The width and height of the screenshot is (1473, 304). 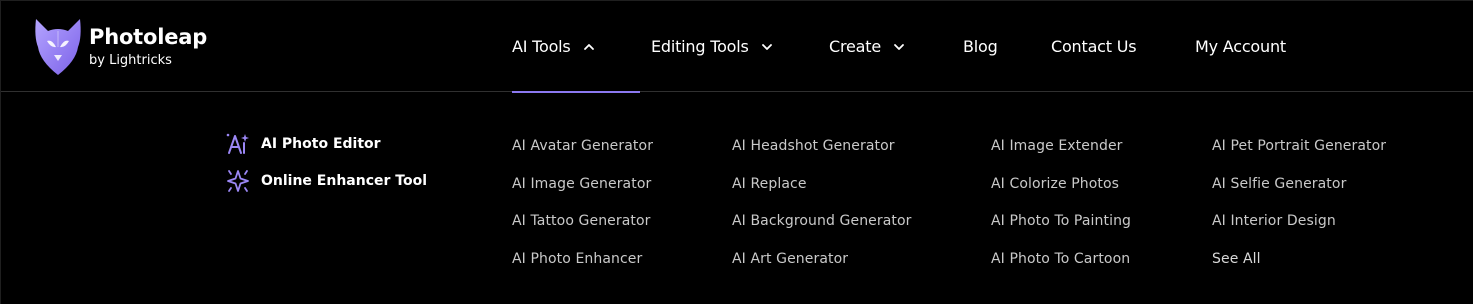 What do you see at coordinates (130, 60) in the screenshot?
I see `brand-tagline: by Lightricks` at bounding box center [130, 60].